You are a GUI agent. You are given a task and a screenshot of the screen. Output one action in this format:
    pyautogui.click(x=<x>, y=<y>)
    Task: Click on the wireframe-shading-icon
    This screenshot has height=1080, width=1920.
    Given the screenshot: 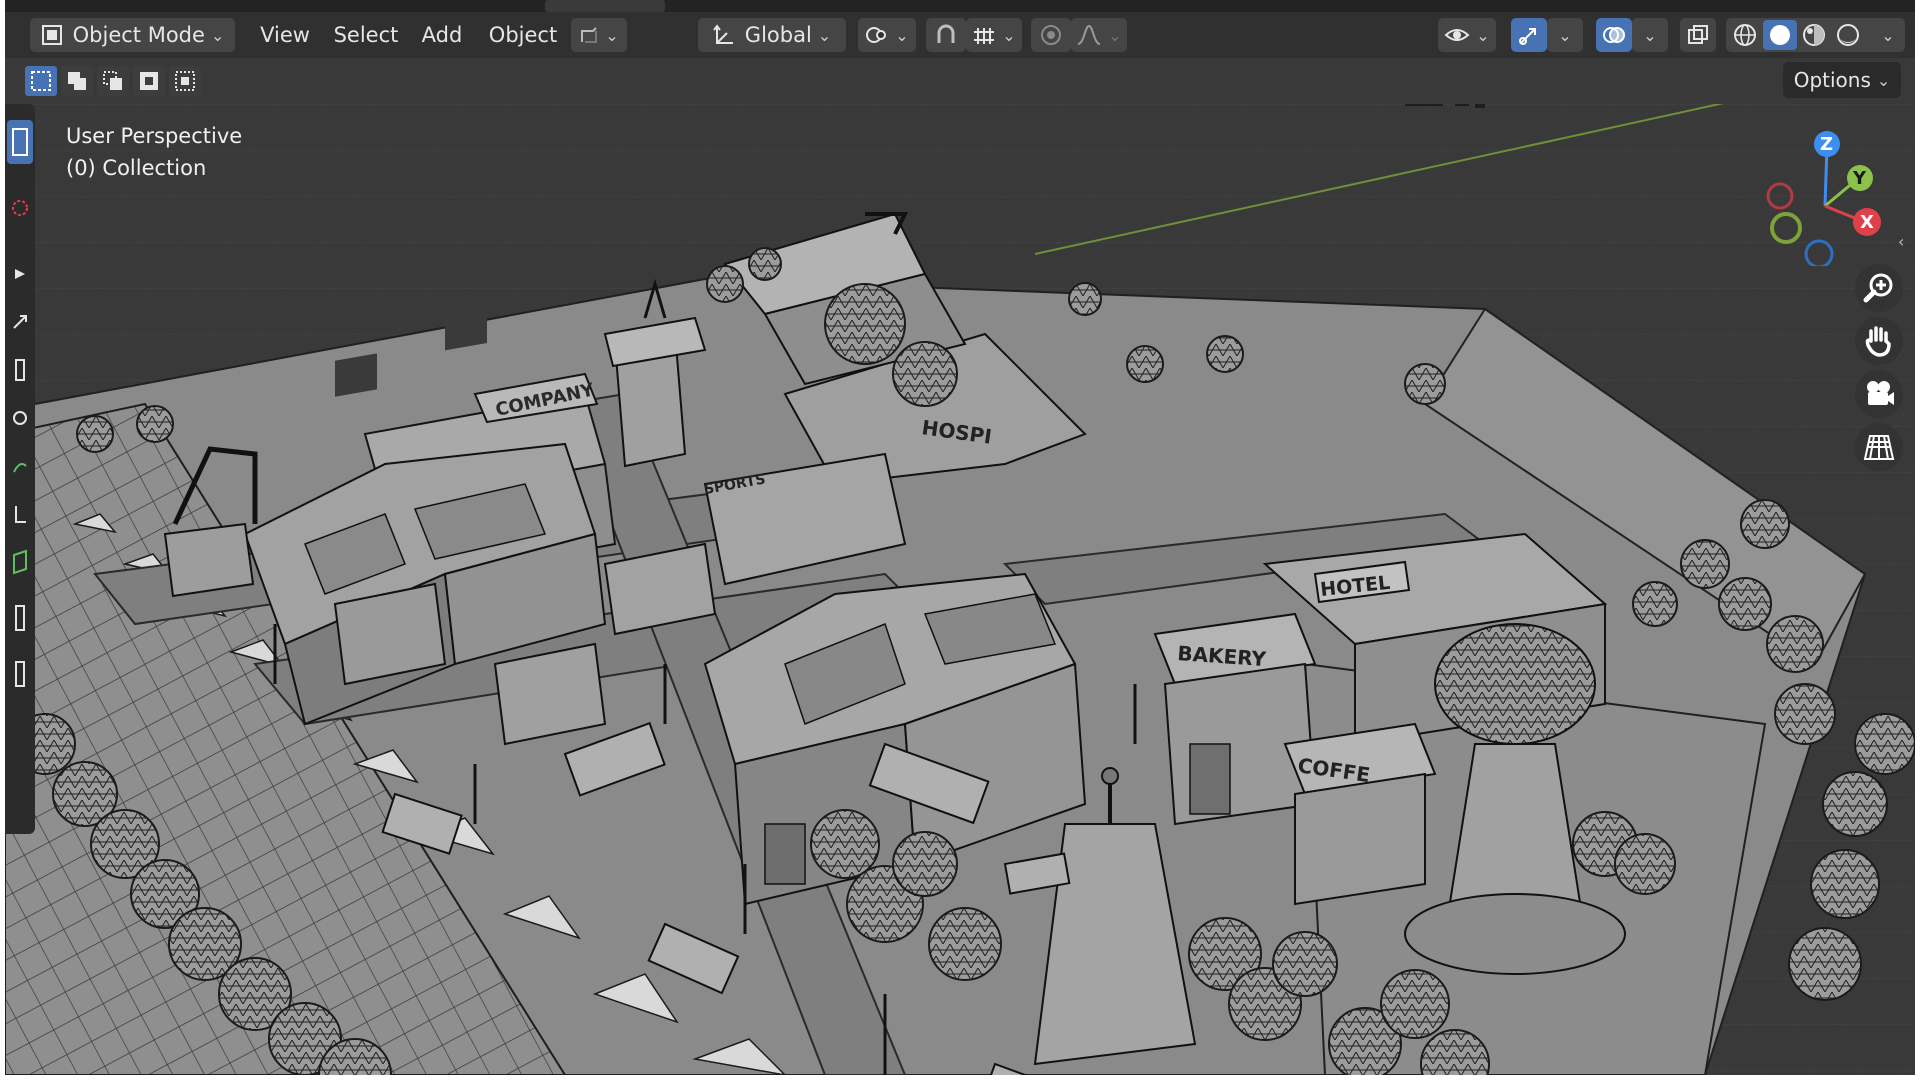 What is the action you would take?
    pyautogui.click(x=1745, y=35)
    